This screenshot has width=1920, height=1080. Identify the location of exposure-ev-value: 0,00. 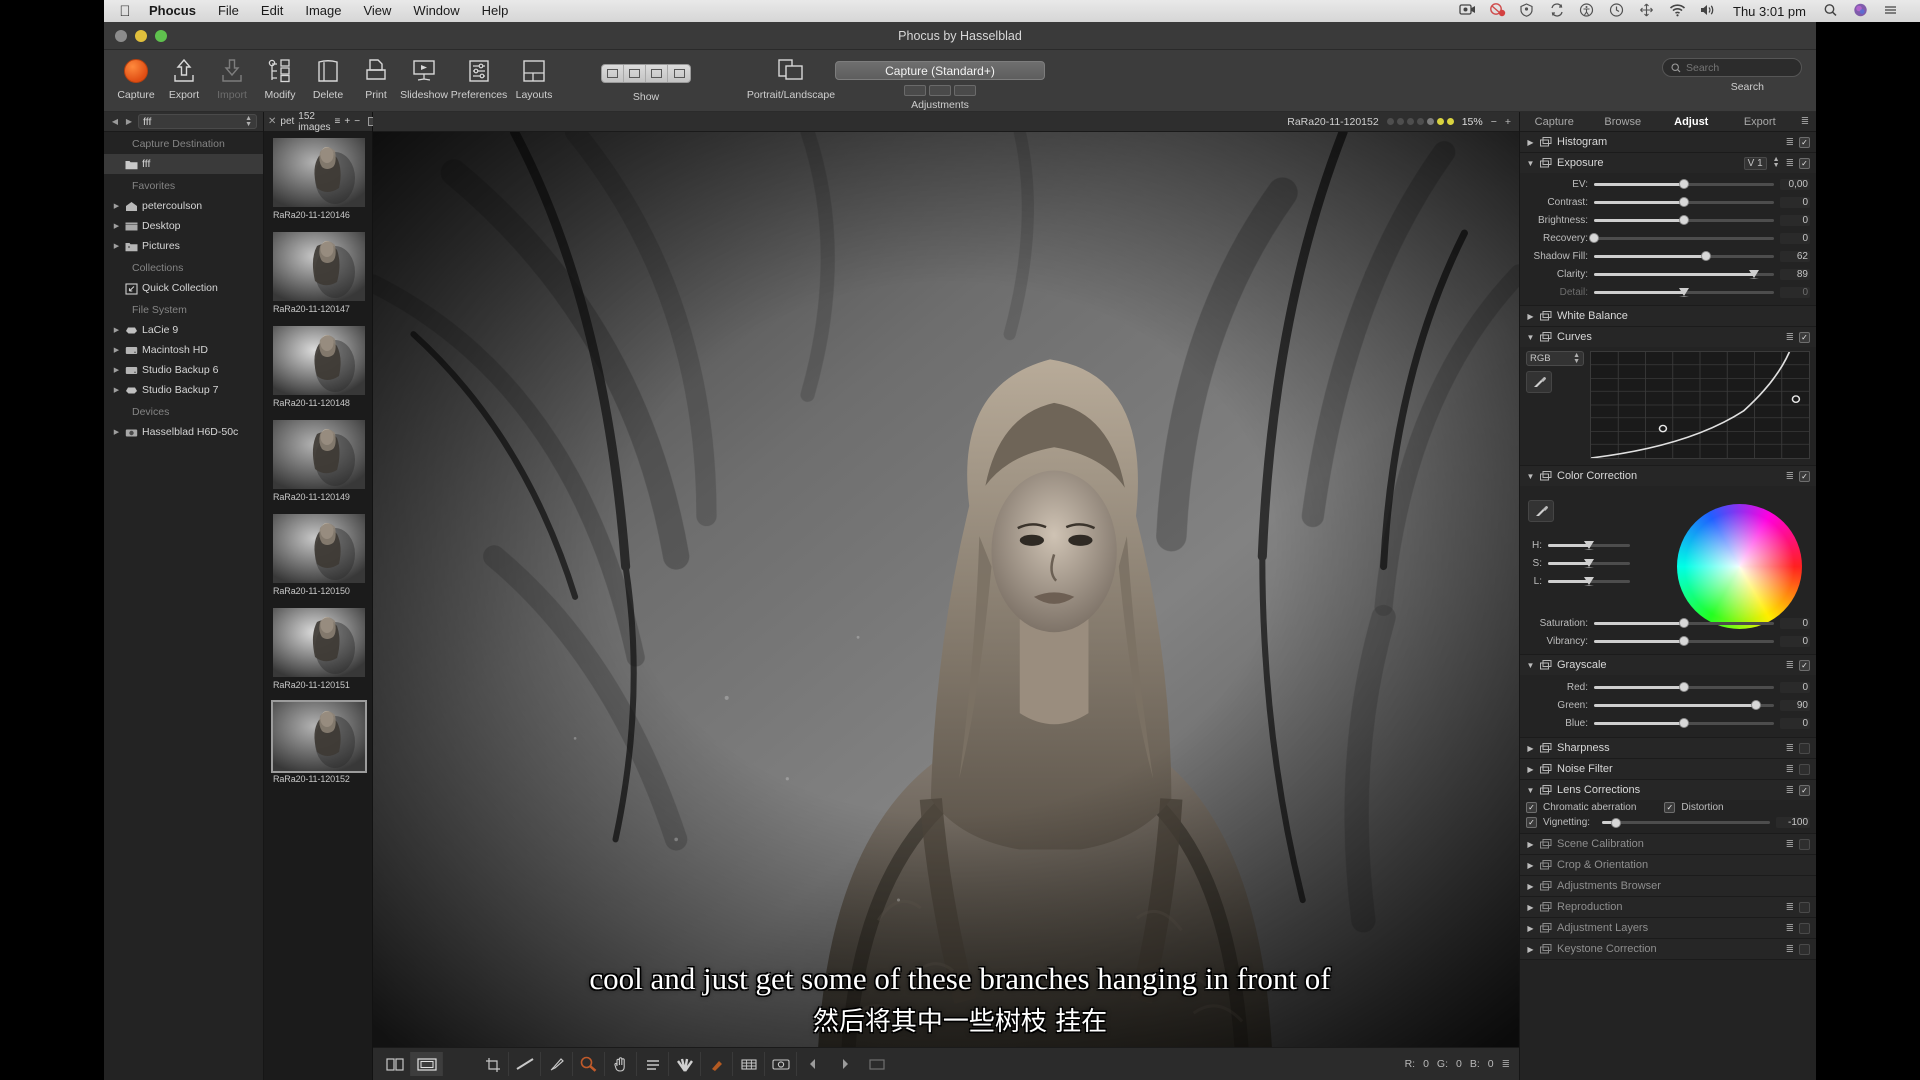
(1795, 184).